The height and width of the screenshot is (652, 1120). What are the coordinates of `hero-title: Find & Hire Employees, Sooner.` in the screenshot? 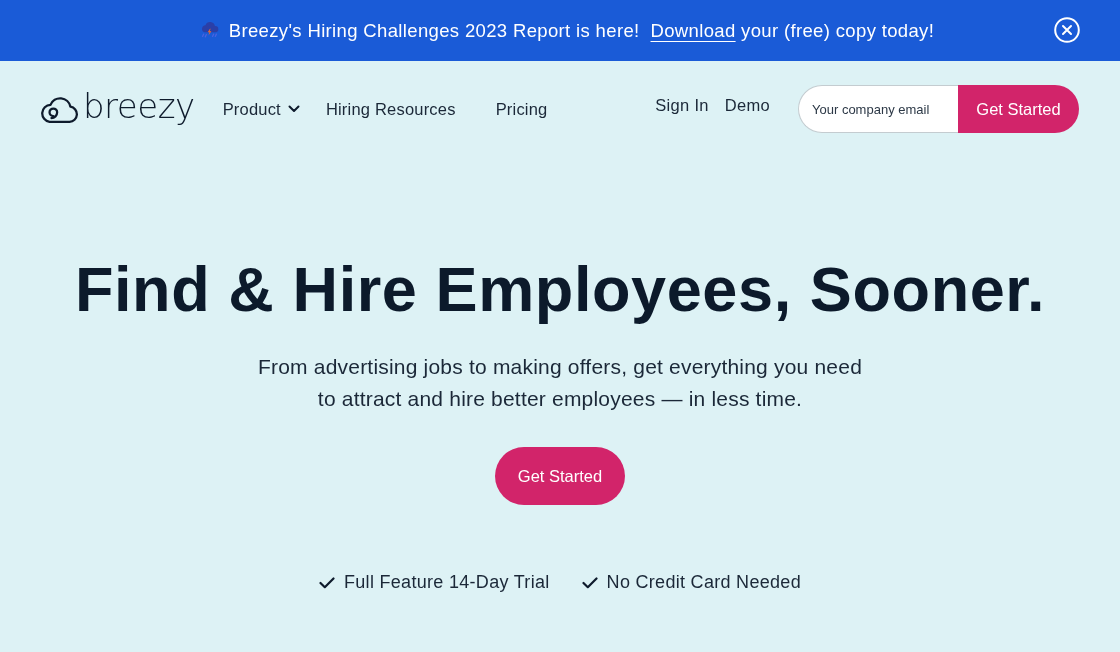 It's located at (560, 289).